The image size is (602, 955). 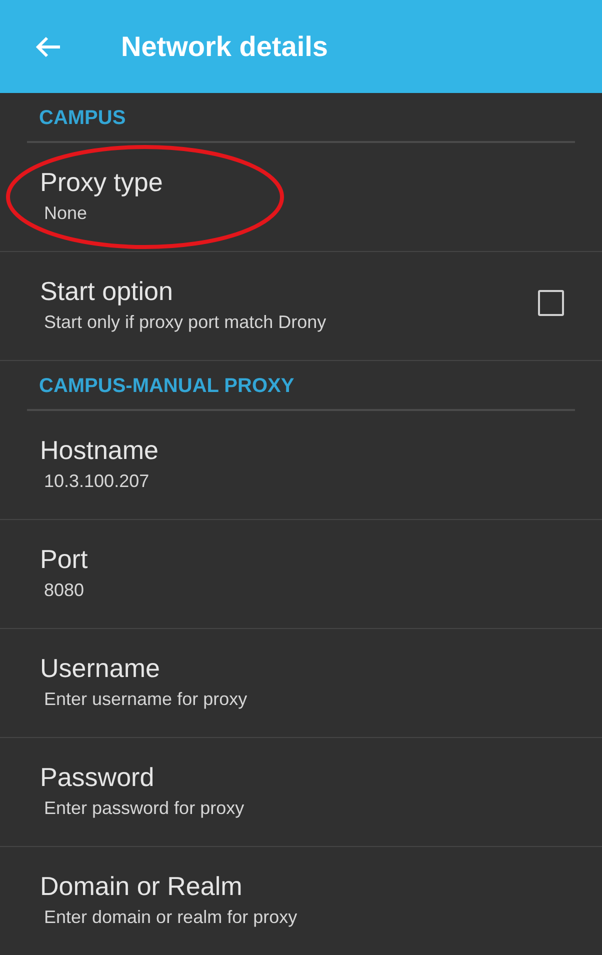 I want to click on screen-title: Network details, so click(x=224, y=46).